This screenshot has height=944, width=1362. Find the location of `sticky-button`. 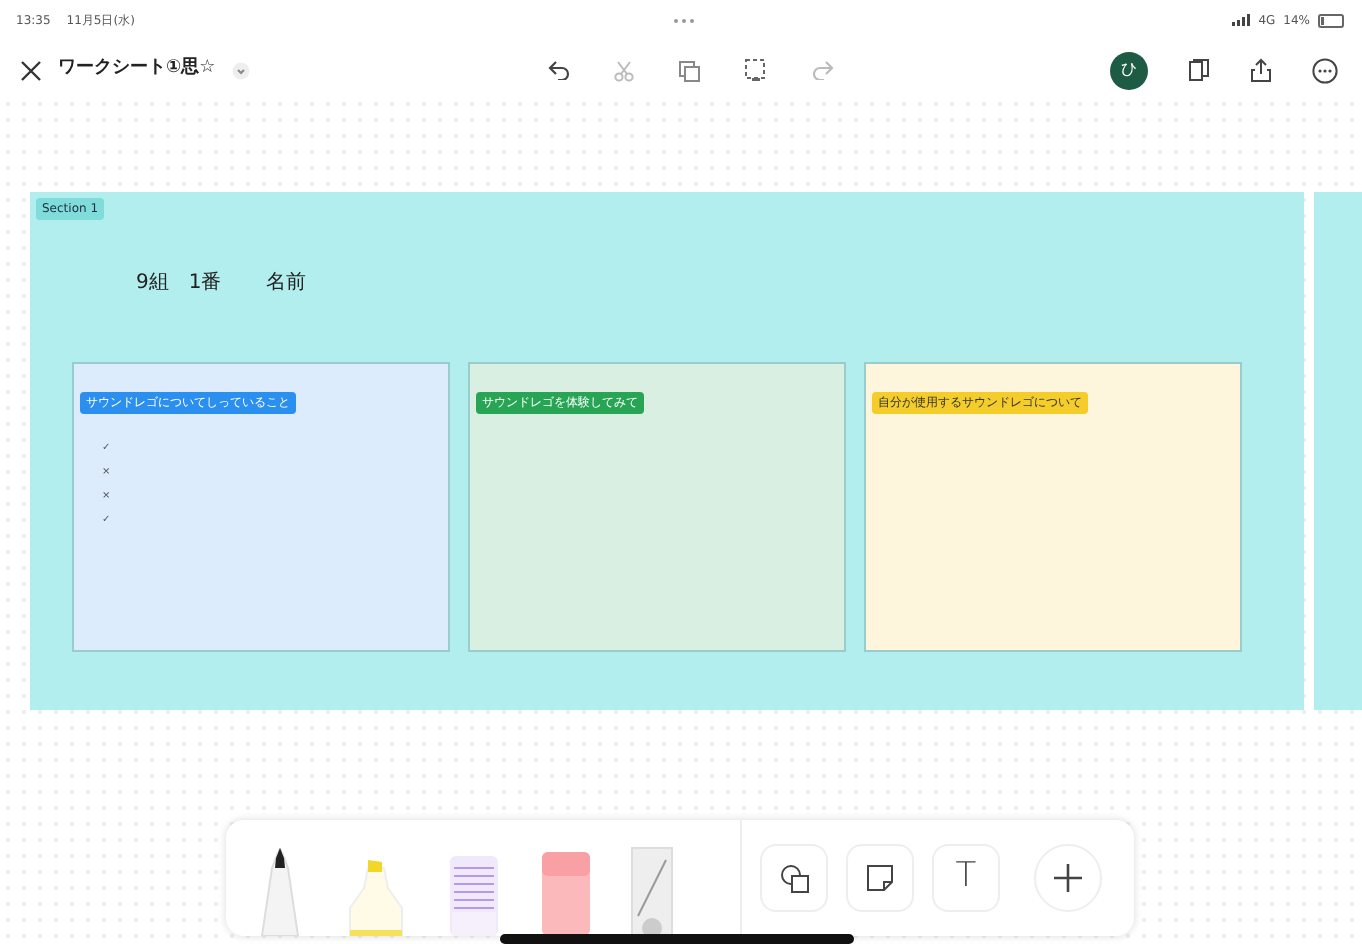

sticky-button is located at coordinates (880, 878).